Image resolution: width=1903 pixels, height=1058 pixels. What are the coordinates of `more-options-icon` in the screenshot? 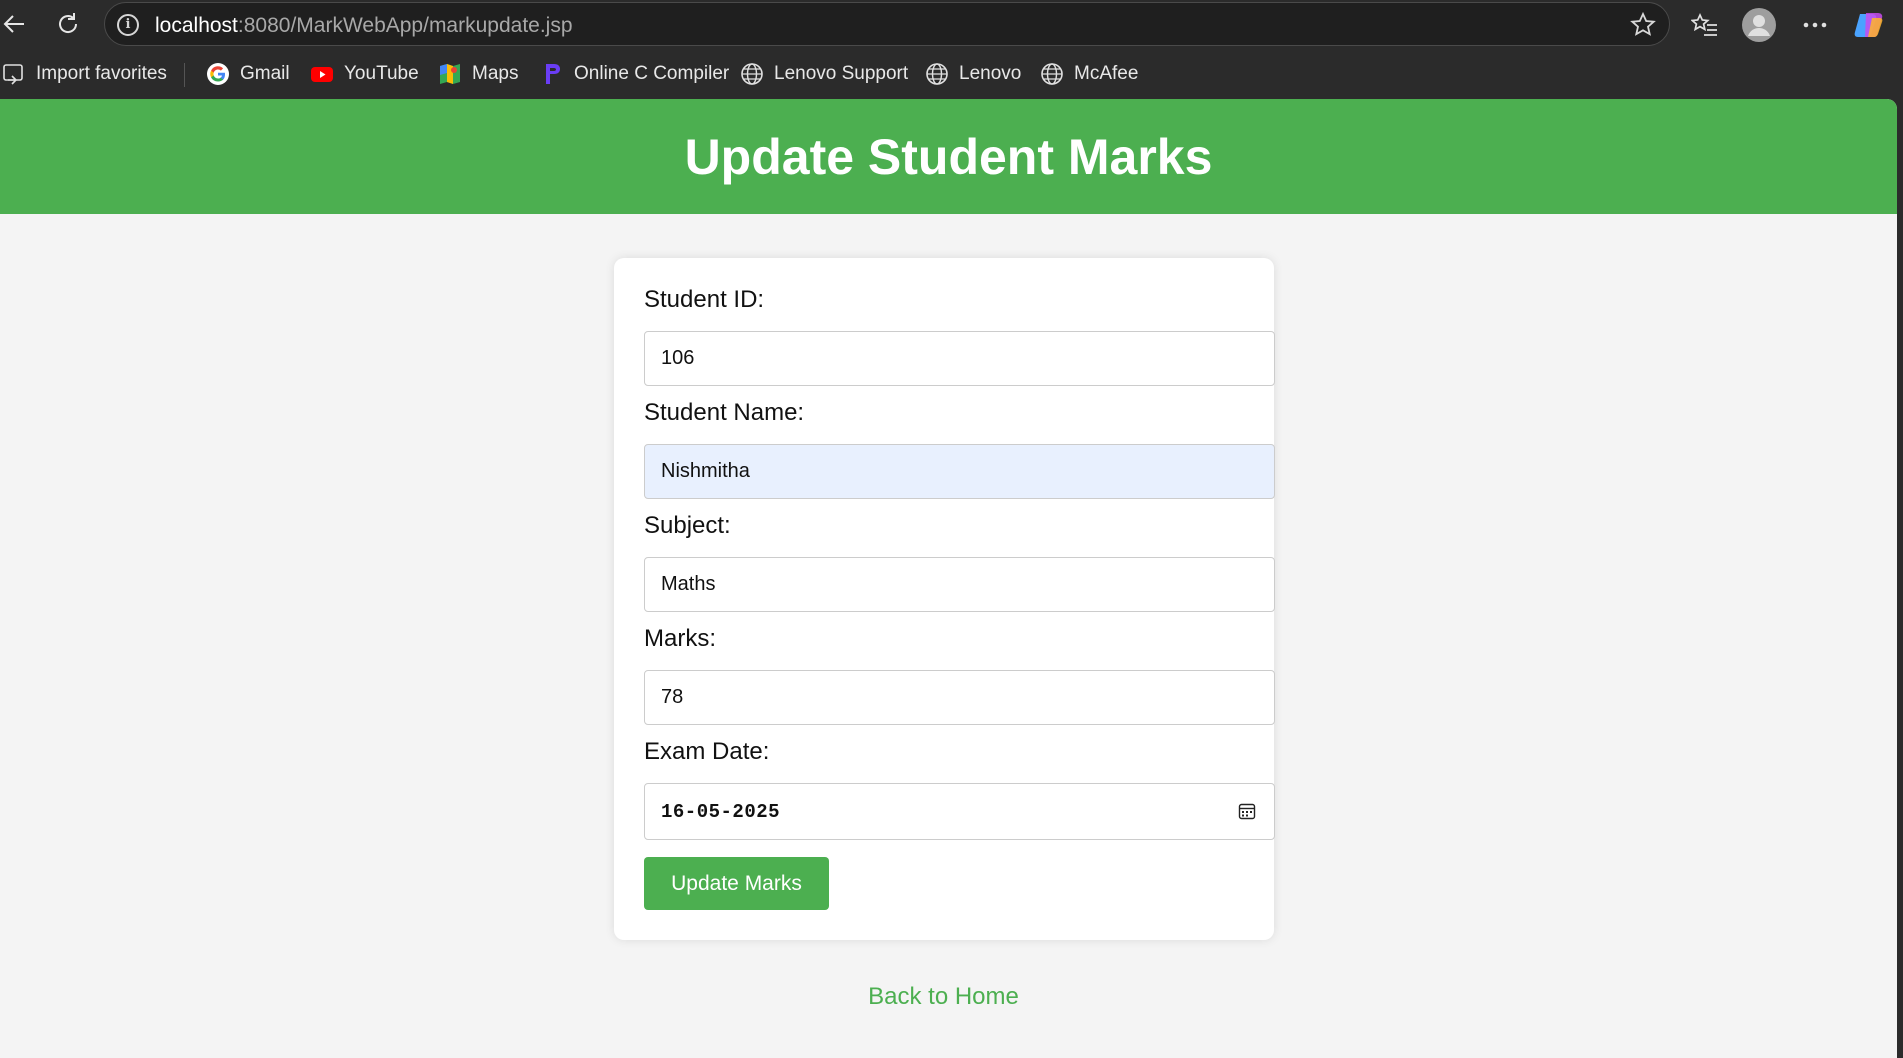 It's located at (1815, 25).